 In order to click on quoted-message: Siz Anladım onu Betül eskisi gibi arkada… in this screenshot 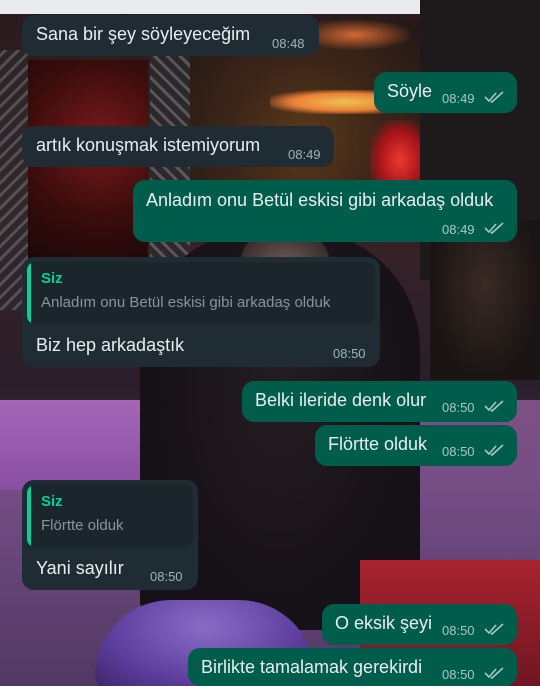, I will do `click(201, 293)`.